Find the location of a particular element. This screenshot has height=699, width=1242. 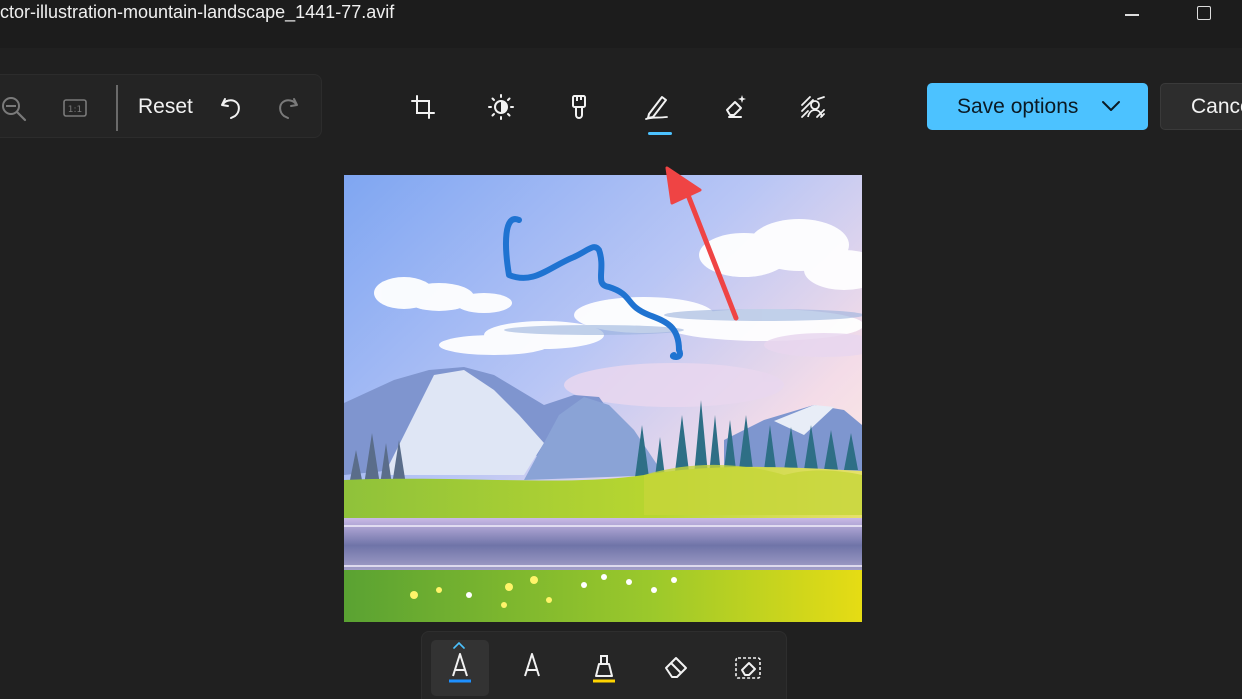

erase-all-button is located at coordinates (748, 668).